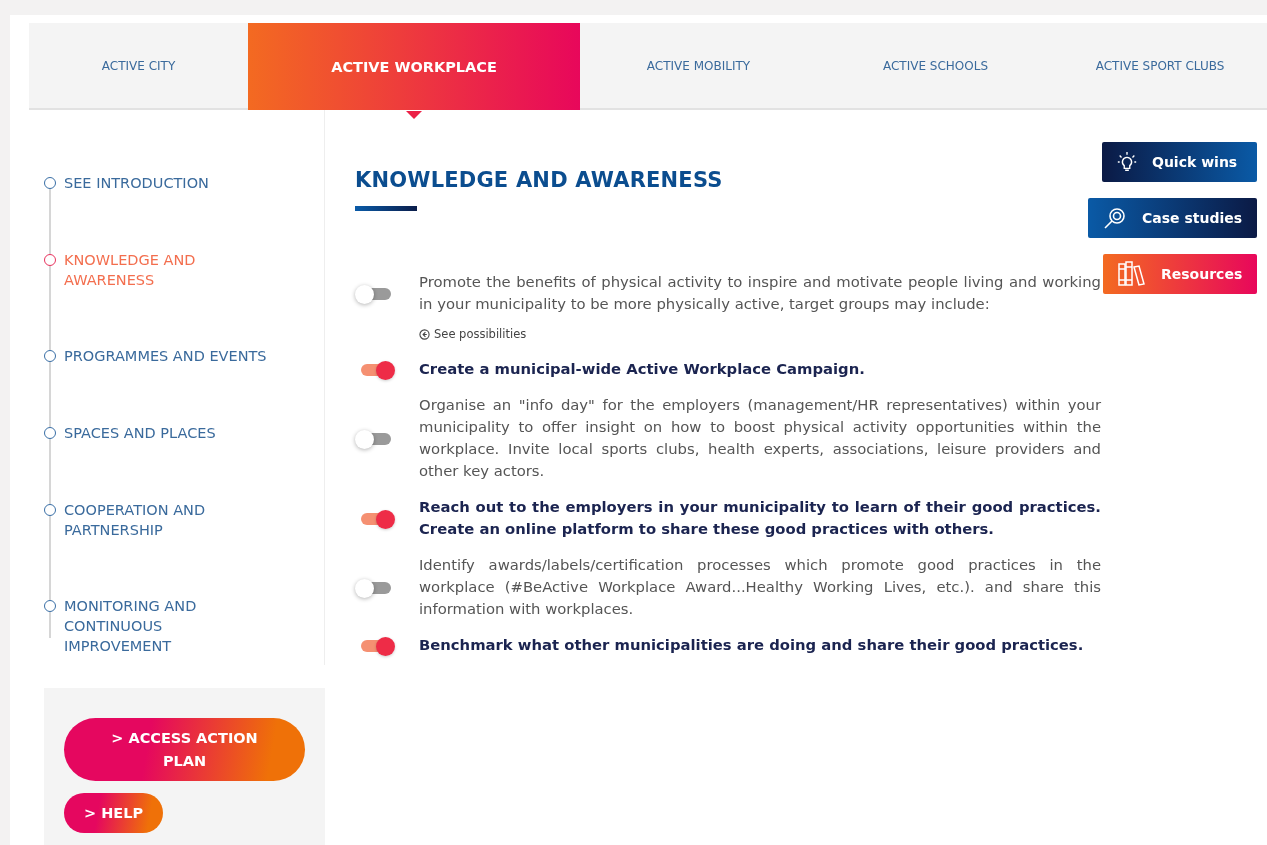 The image size is (1267, 845). What do you see at coordinates (414, 115) in the screenshot?
I see `tab-pointer-icon` at bounding box center [414, 115].